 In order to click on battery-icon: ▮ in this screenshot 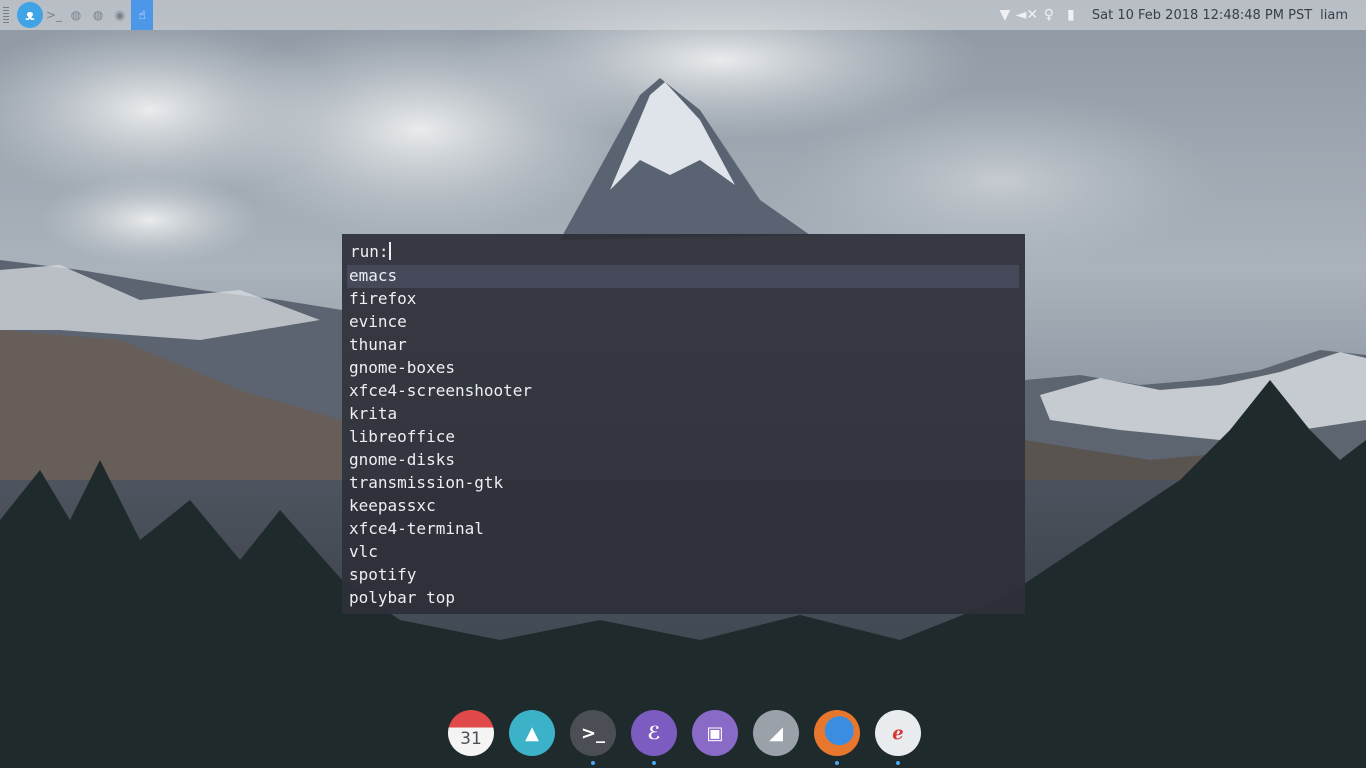, I will do `click(1071, 15)`.